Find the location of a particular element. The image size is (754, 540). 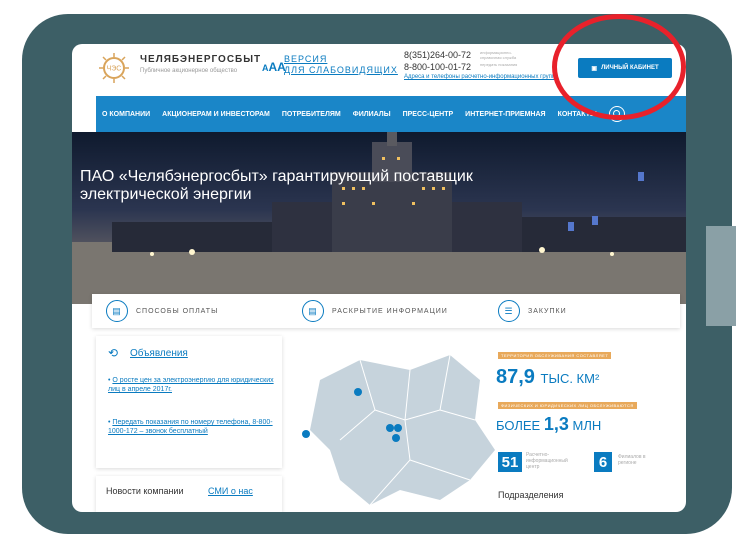

territory-label: ТЕРРИТОРИЯ ОБСЛУЖИВАНИЯ СОСТАВЛЯЕТ is located at coordinates (555, 355).